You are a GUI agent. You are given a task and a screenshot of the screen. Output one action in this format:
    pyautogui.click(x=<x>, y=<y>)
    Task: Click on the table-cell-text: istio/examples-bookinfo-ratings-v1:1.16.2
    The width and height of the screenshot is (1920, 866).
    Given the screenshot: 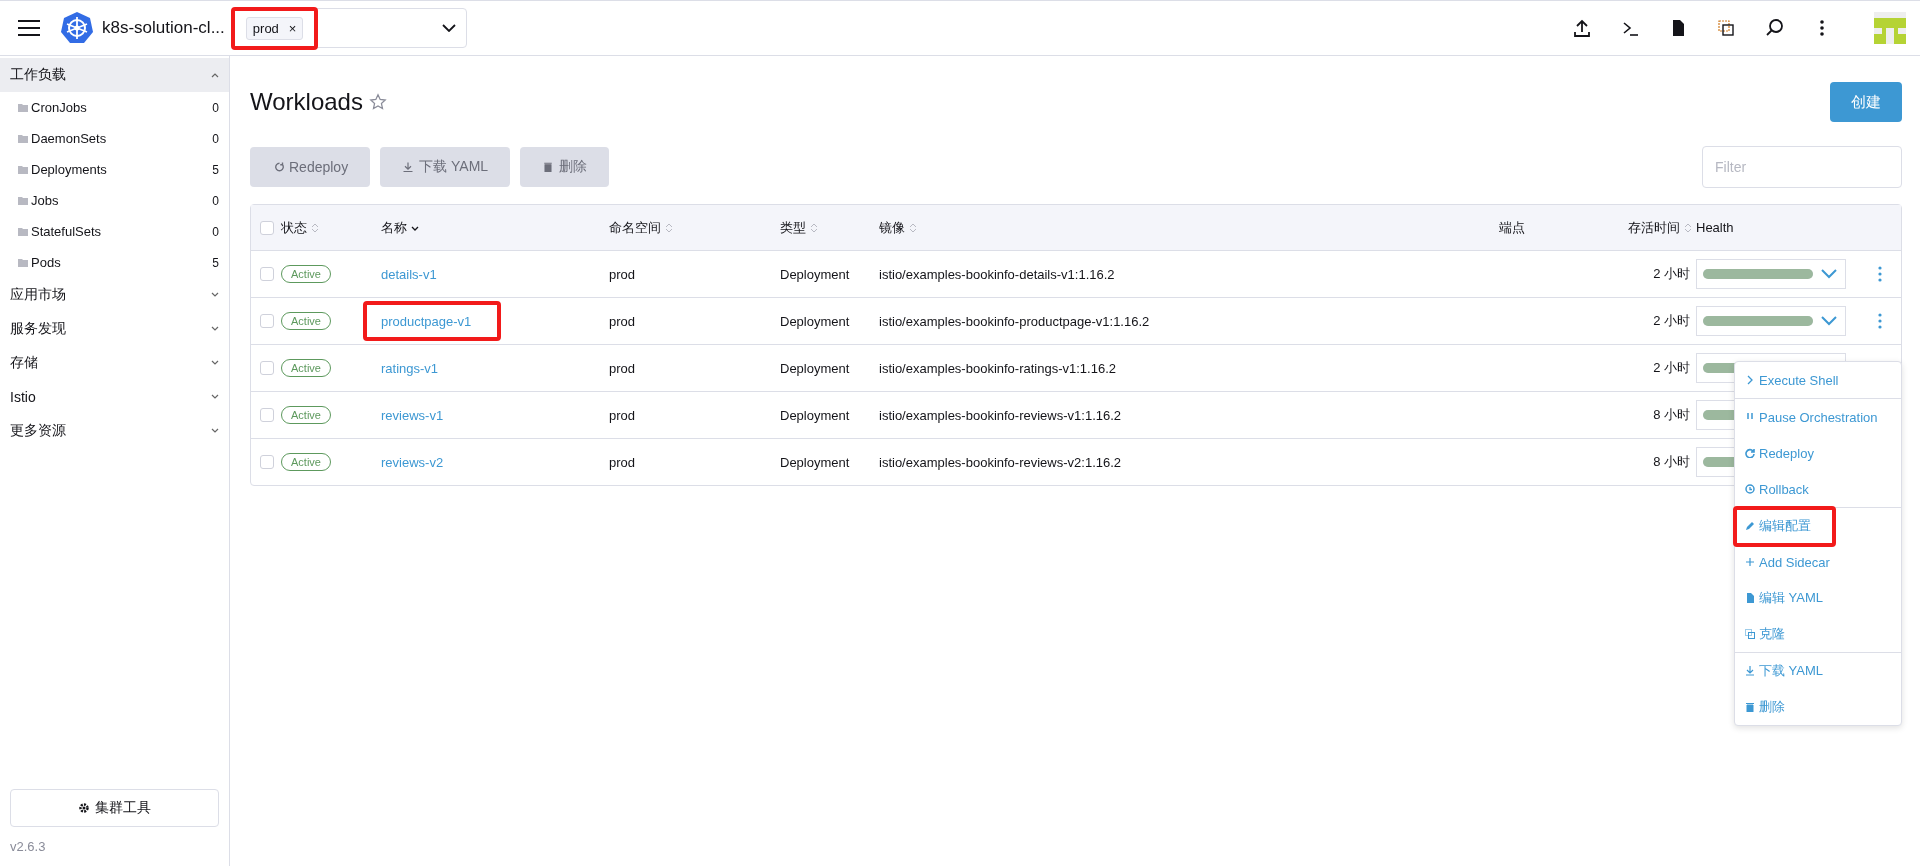 What is the action you would take?
    pyautogui.click(x=998, y=368)
    